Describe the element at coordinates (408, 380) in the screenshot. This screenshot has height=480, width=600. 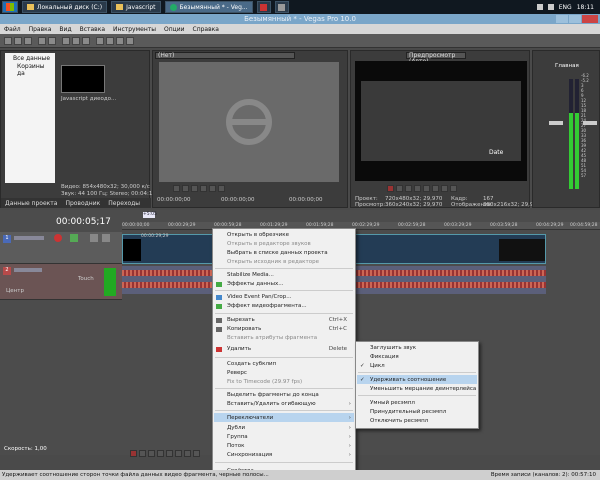
I see `sub-maintain-aspect: Удерживать соотношение` at that location.